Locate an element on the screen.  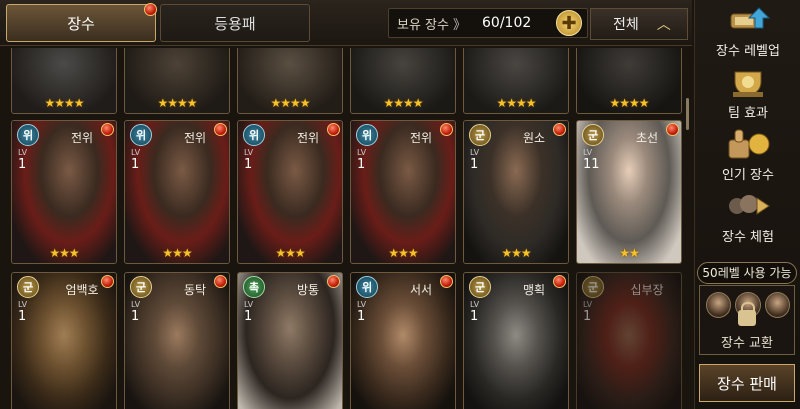
hero-levelup-label: 장수 레벨업 is located at coordinates (748, 51).